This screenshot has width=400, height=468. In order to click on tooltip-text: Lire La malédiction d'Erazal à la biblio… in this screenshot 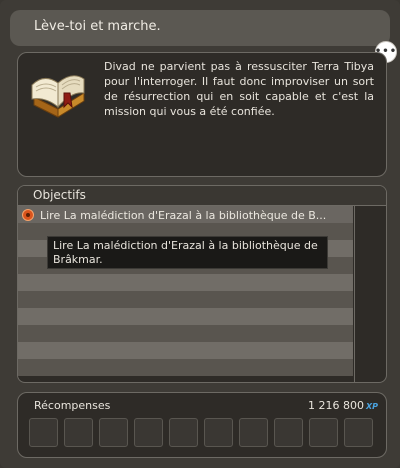, I will do `click(185, 252)`.